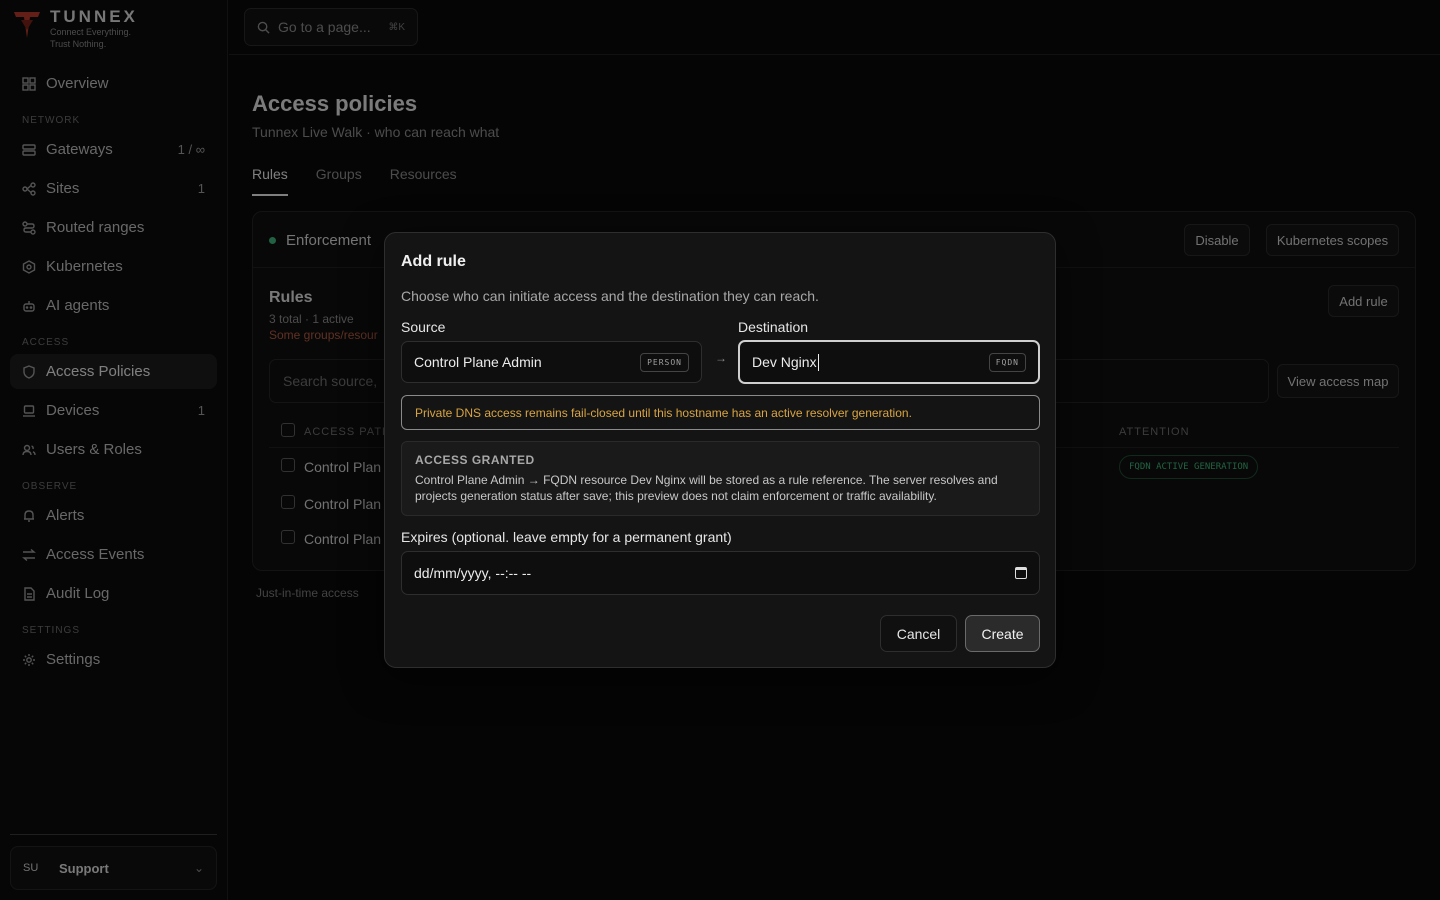  I want to click on source-value: Control Plane Admin, so click(478, 362).